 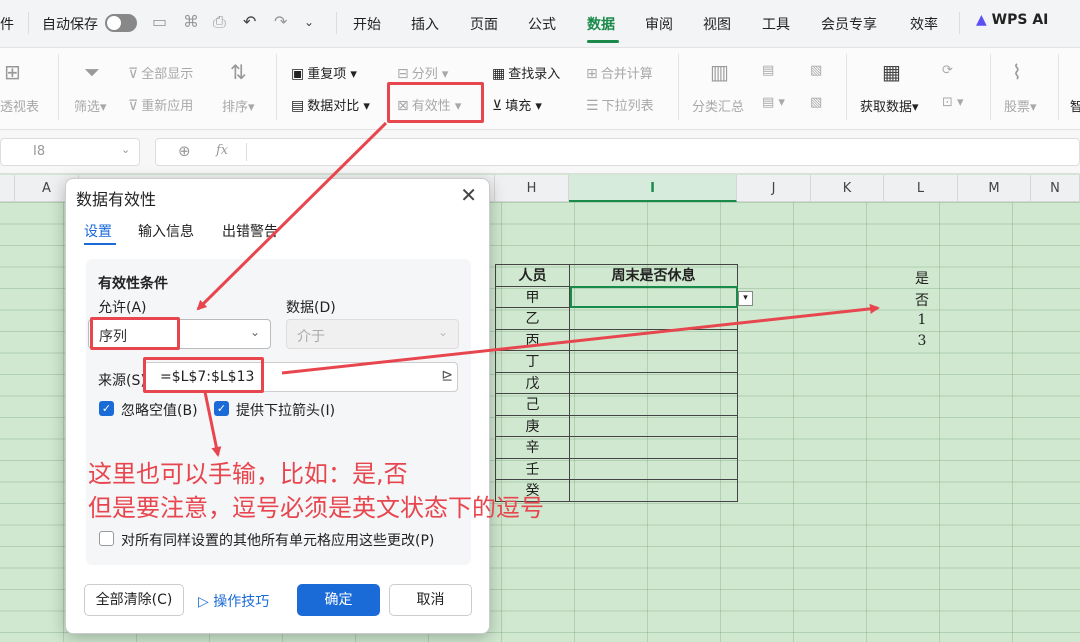 I want to click on tab-settings: 设置, so click(x=98, y=231).